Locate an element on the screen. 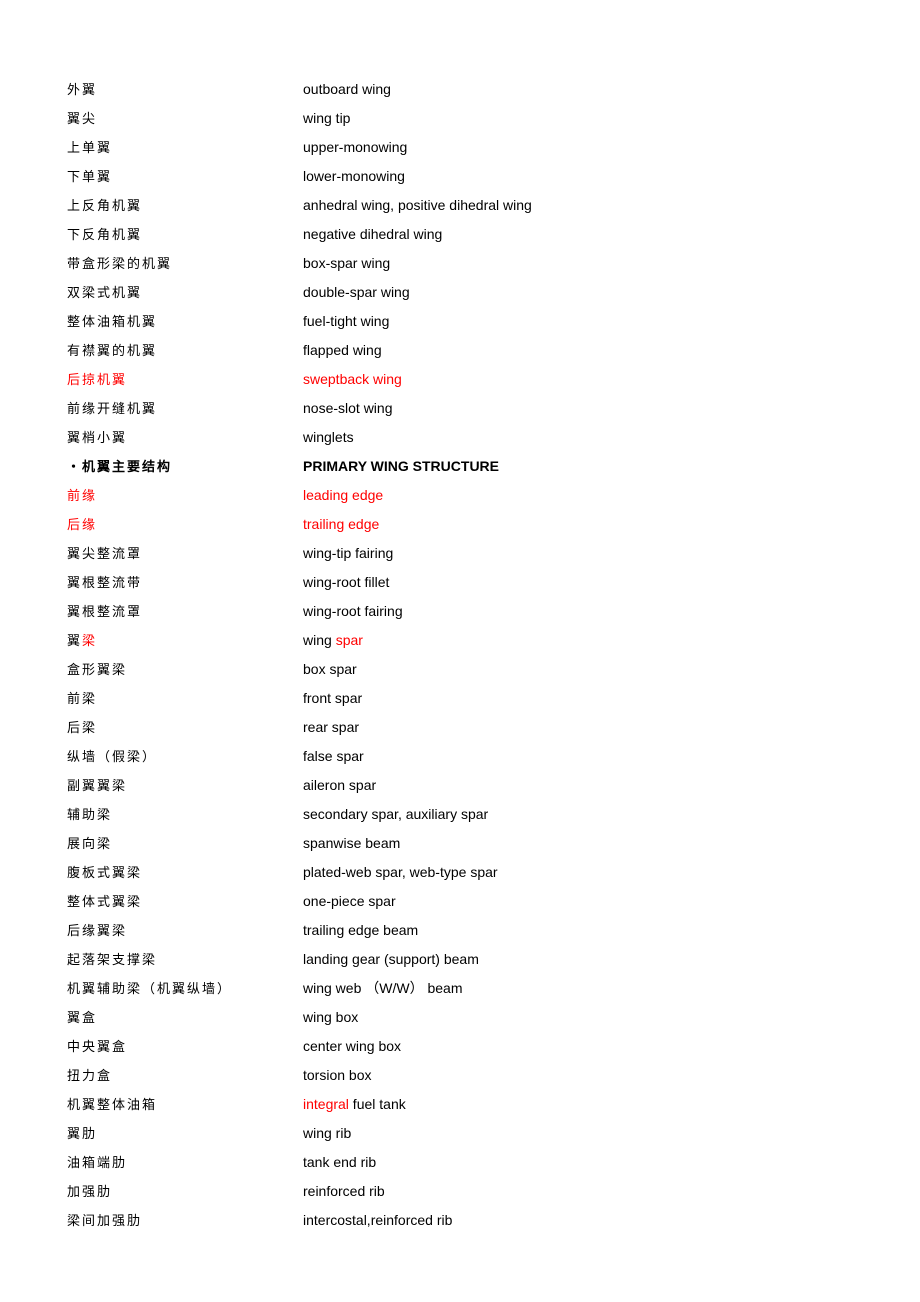 Image resolution: width=920 pixels, height=1302 pixels. highlighted-text: sweptback wing is located at coordinates (352, 378).